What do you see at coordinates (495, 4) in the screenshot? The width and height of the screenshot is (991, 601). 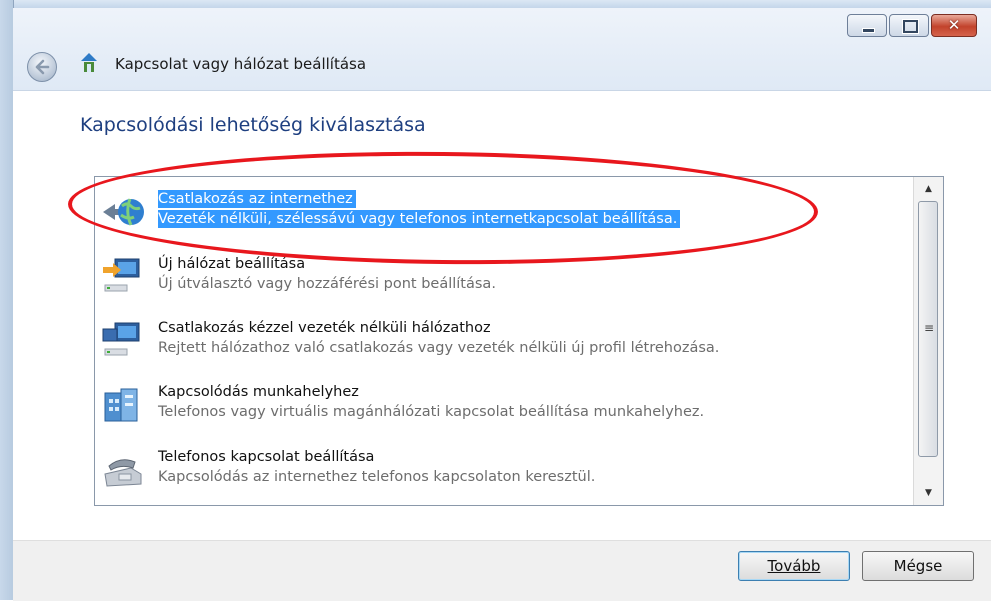 I see `window-frame-top` at bounding box center [495, 4].